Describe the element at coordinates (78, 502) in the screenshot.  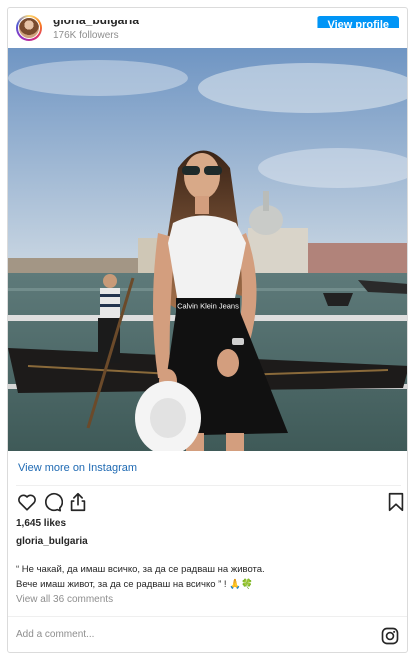
I see `share-icon` at that location.